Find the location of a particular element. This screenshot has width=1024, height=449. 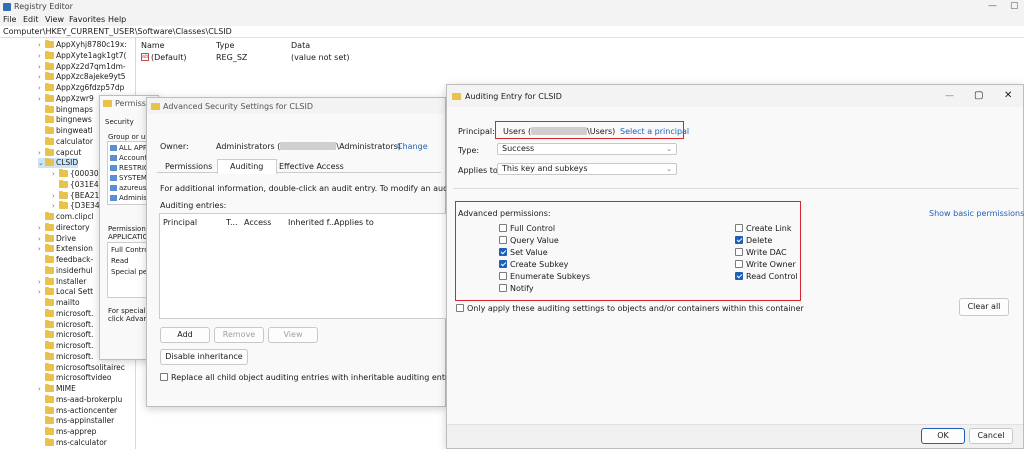

menu-help: Help is located at coordinates (117, 19).